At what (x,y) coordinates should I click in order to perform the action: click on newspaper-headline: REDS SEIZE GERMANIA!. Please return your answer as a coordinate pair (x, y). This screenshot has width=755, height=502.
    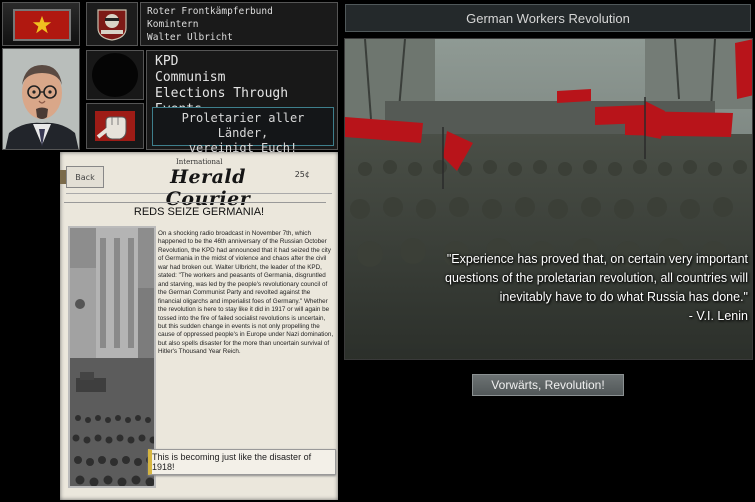
    Looking at the image, I should click on (199, 212).